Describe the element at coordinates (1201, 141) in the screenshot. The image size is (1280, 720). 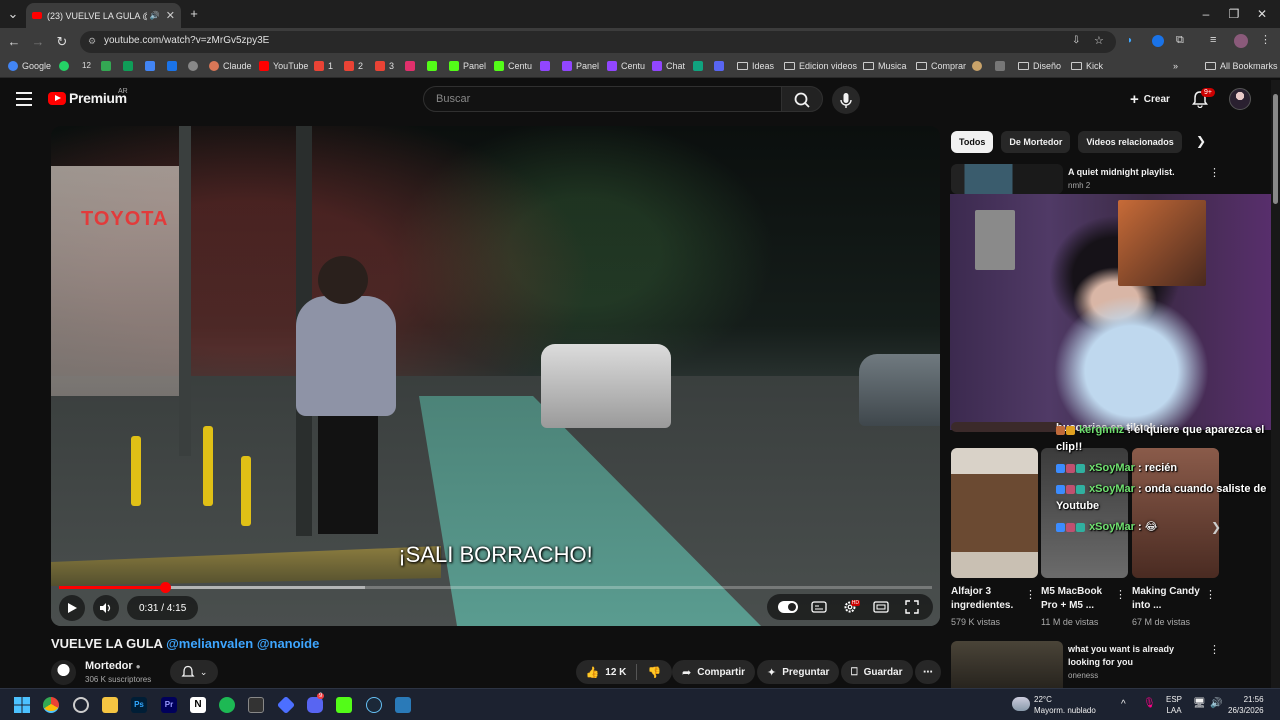
I see `chevron-right-icon: ❯` at that location.